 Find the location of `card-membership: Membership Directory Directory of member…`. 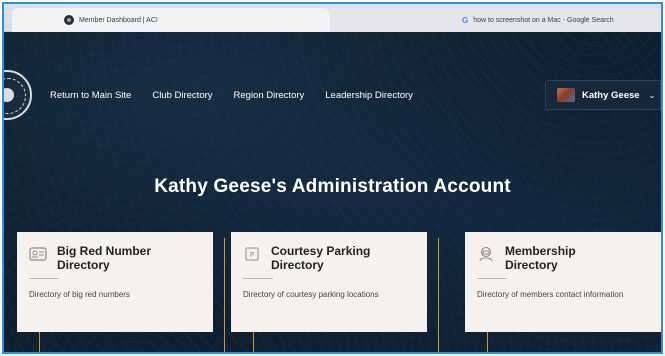

card-membership: Membership Directory Directory of member… is located at coordinates (563, 292).